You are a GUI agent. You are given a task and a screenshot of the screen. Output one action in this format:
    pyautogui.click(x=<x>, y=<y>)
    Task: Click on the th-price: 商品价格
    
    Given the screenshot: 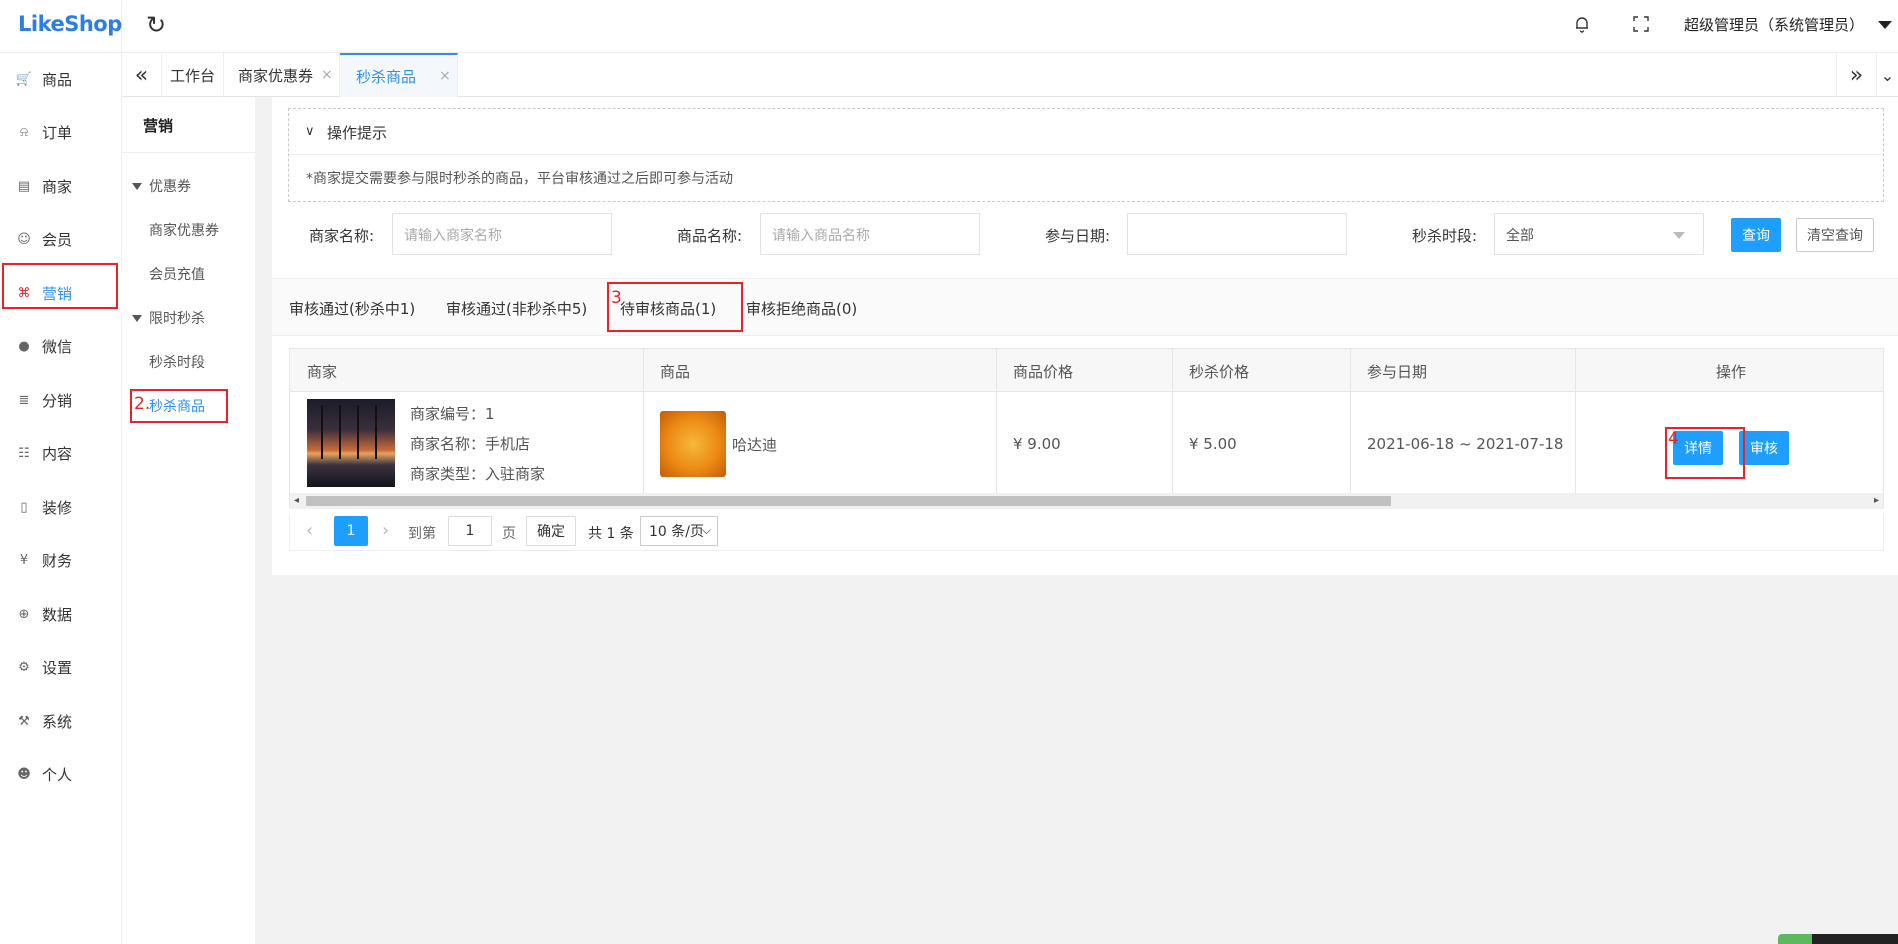 What is the action you would take?
    pyautogui.click(x=1043, y=372)
    